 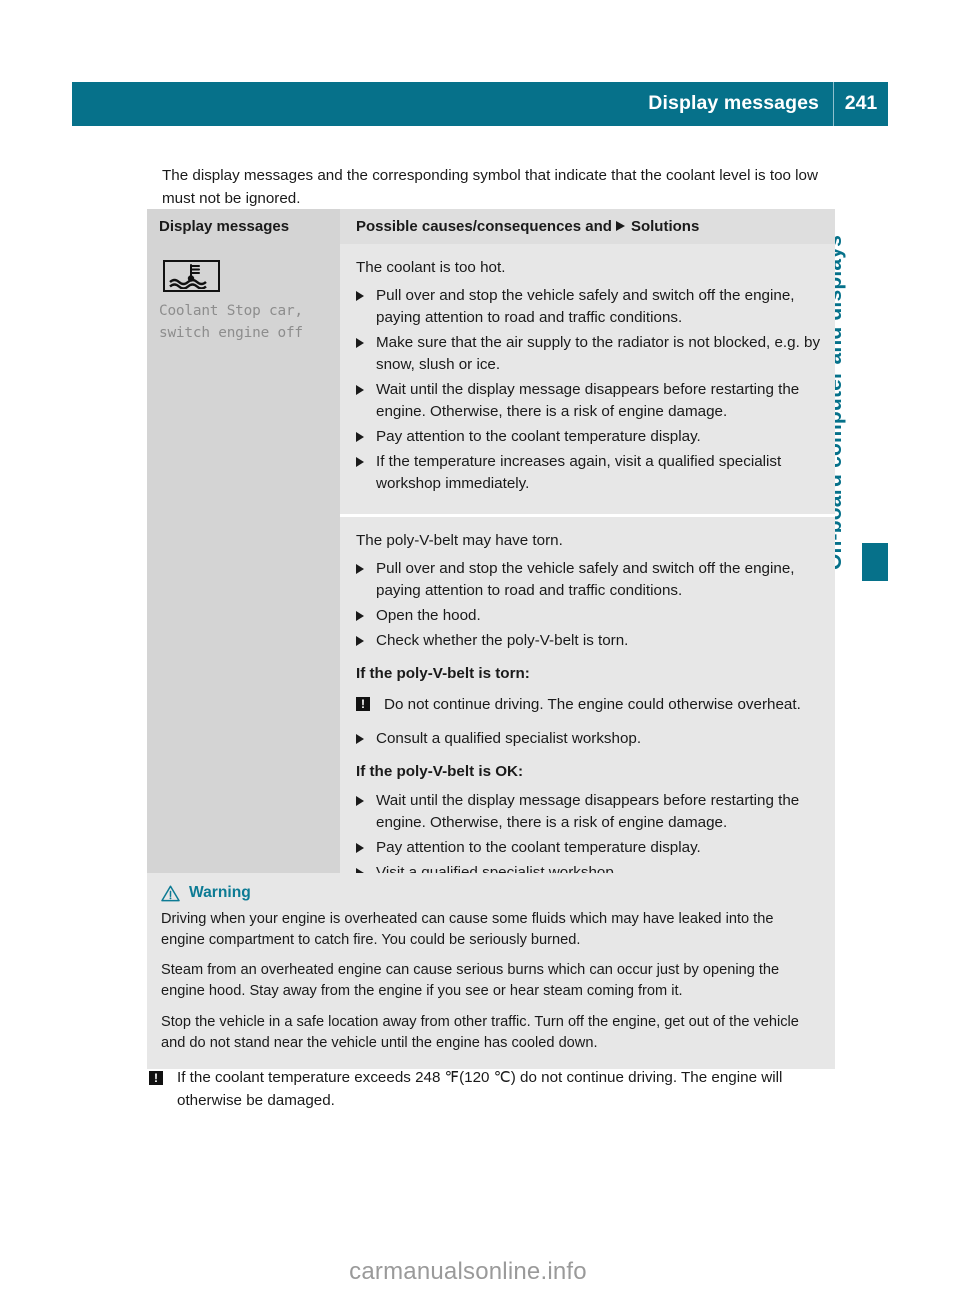 I want to click on condition-subheading: If the poly-V-belt is torn:, so click(x=443, y=674).